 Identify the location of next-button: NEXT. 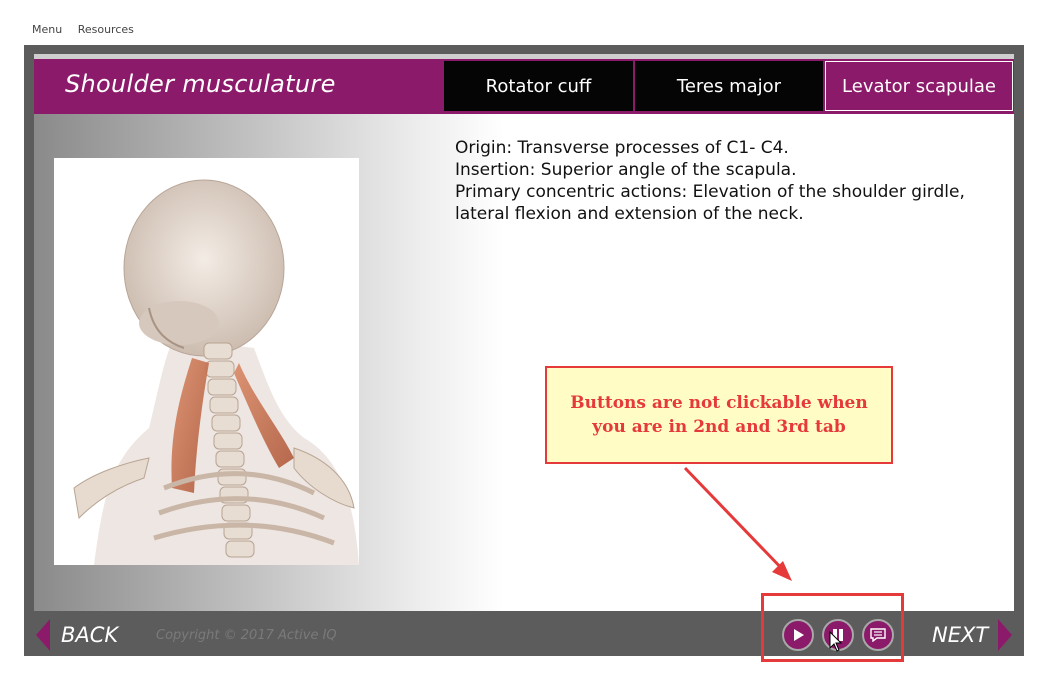
(960, 635).